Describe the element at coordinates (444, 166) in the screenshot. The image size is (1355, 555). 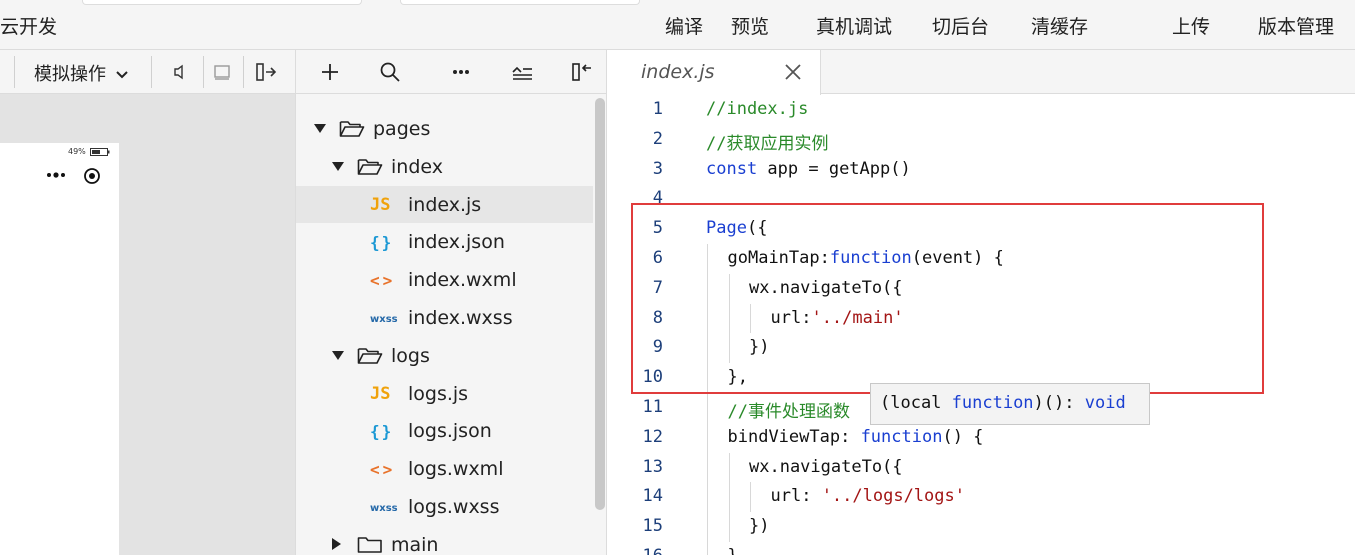
I see `tree-folder: index` at that location.